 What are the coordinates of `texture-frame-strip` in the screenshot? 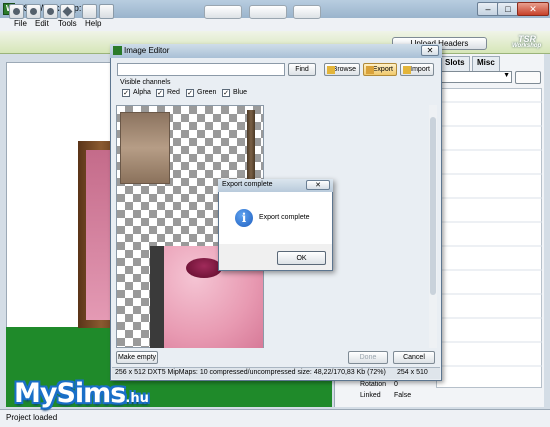 It's located at (251, 146).